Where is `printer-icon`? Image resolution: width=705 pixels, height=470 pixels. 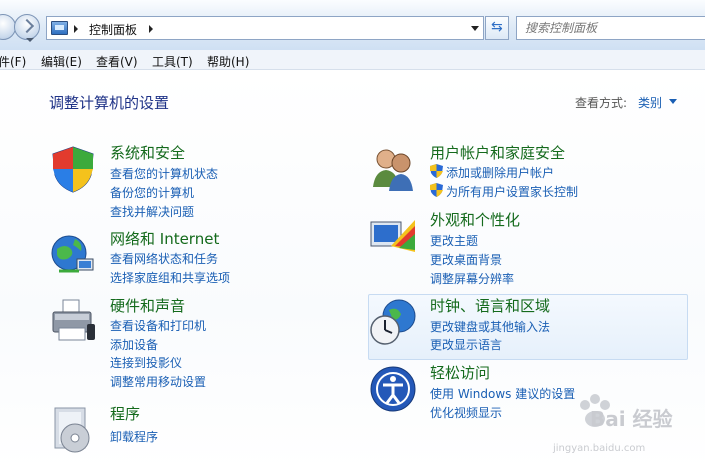 printer-icon is located at coordinates (73, 322).